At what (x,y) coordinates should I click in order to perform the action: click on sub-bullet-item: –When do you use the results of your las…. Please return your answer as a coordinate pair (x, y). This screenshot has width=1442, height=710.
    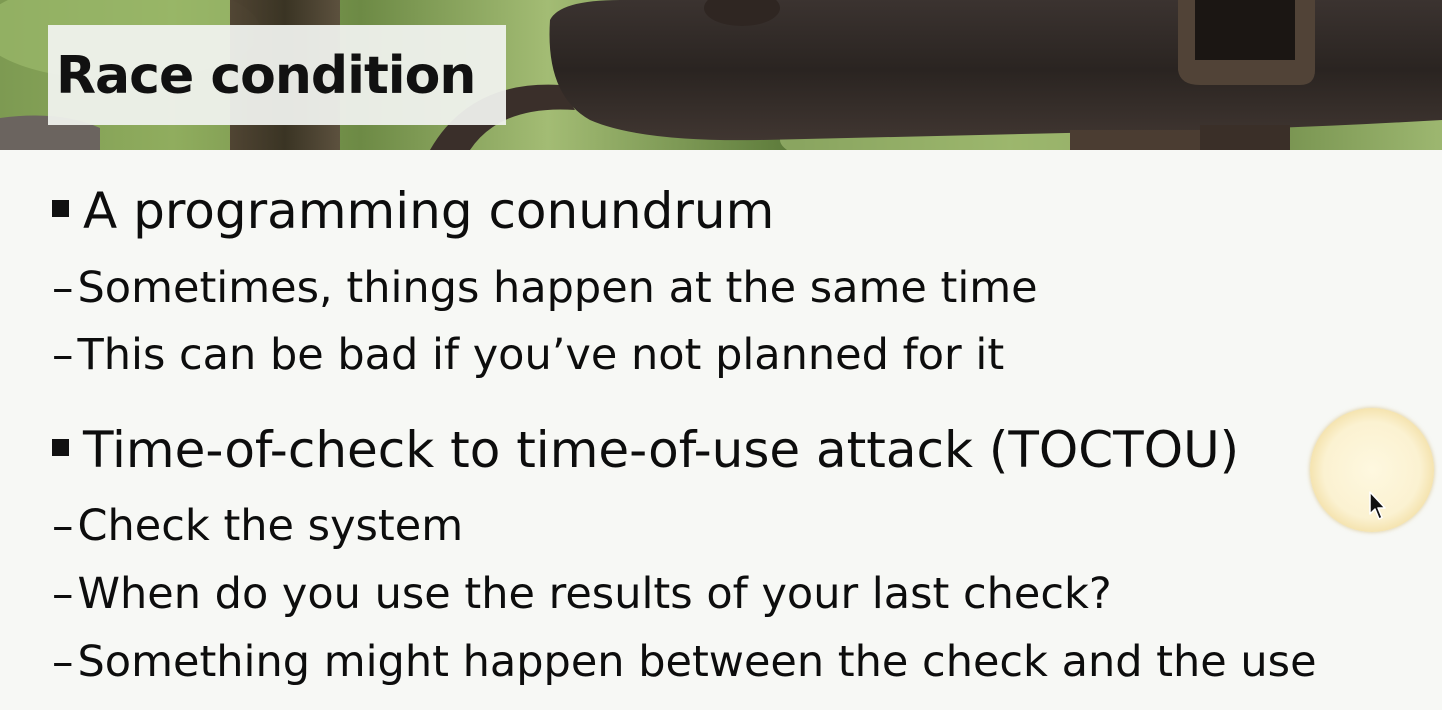
    Looking at the image, I should click on (582, 594).